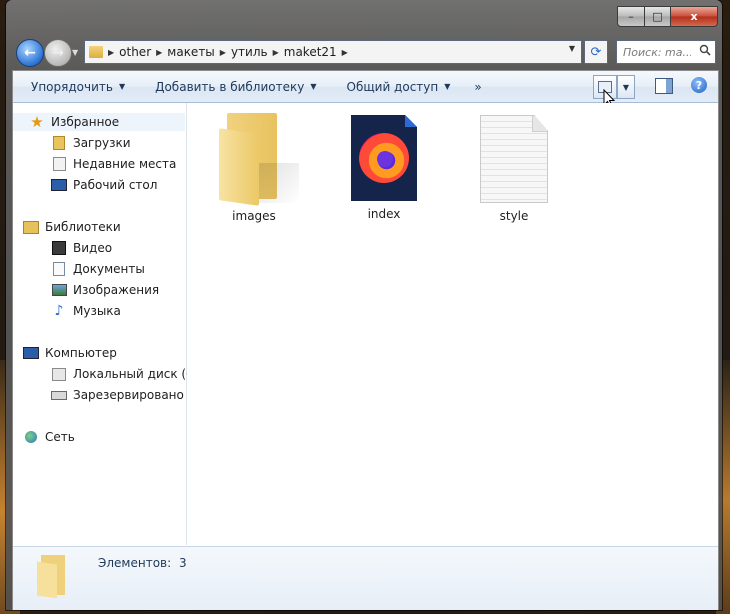  Describe the element at coordinates (60, 437) in the screenshot. I see `sidebar-item-label: Сеть` at that location.